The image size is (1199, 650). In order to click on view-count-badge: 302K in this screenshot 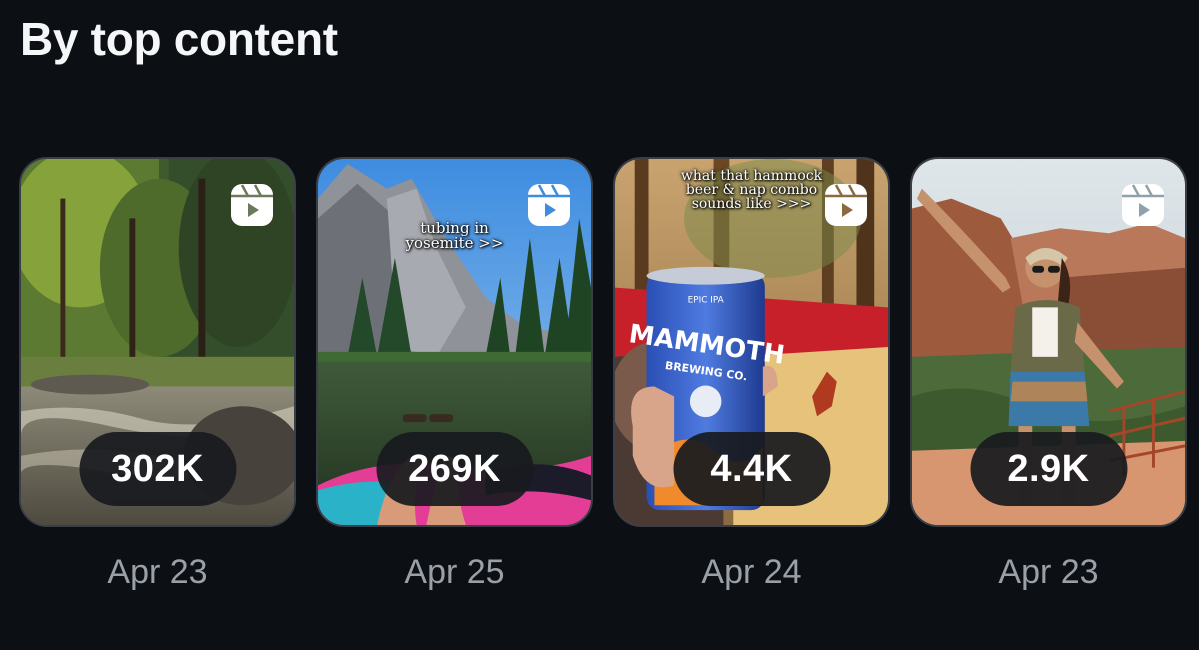, I will do `click(157, 469)`.